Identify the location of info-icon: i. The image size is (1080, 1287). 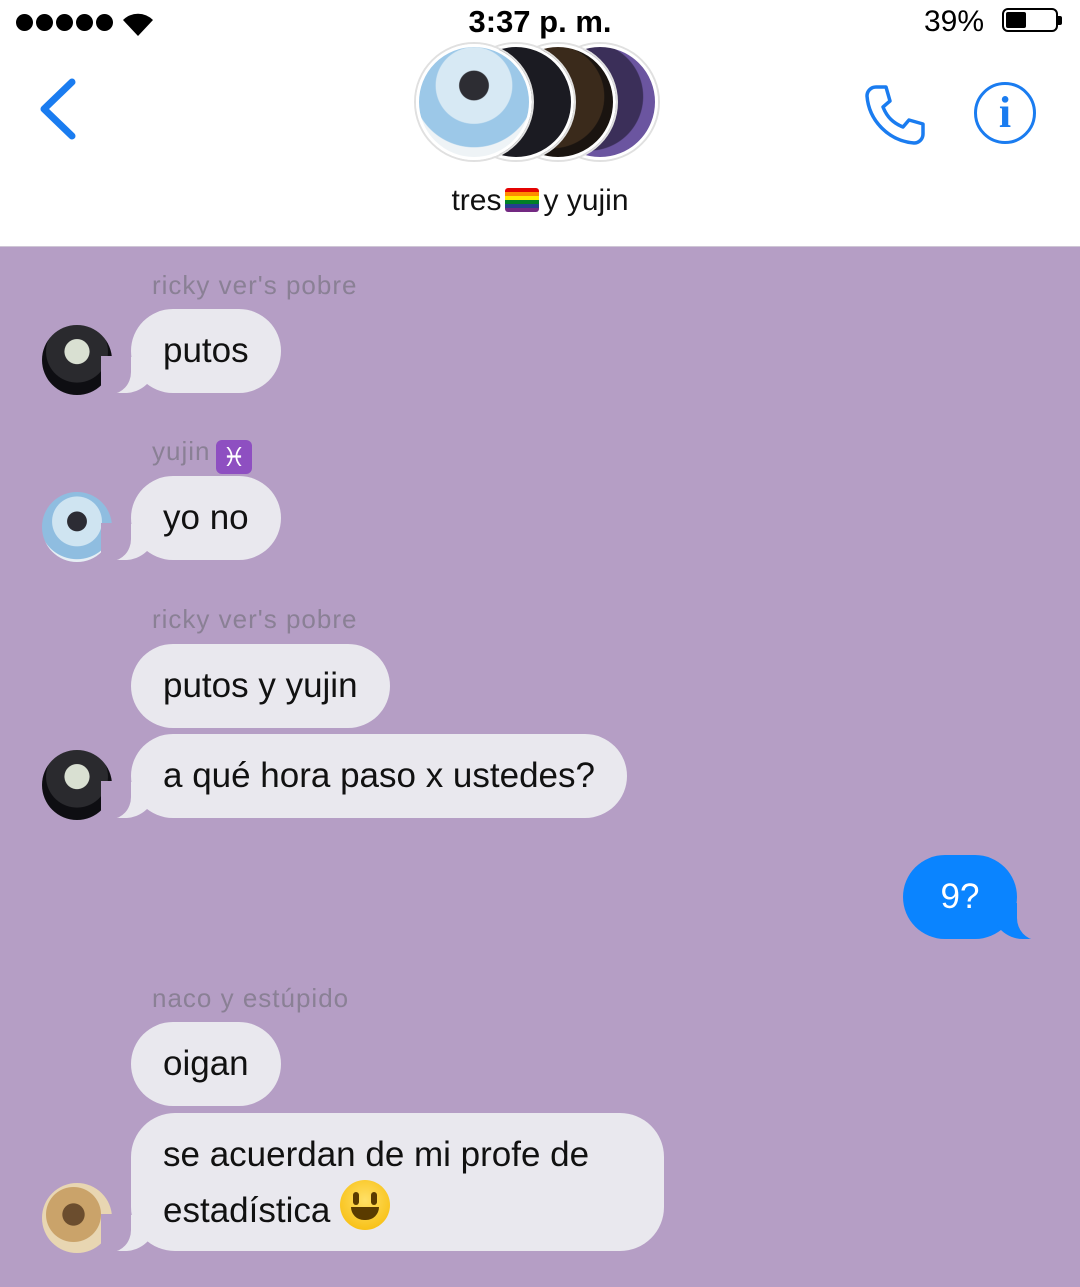
(1005, 112).